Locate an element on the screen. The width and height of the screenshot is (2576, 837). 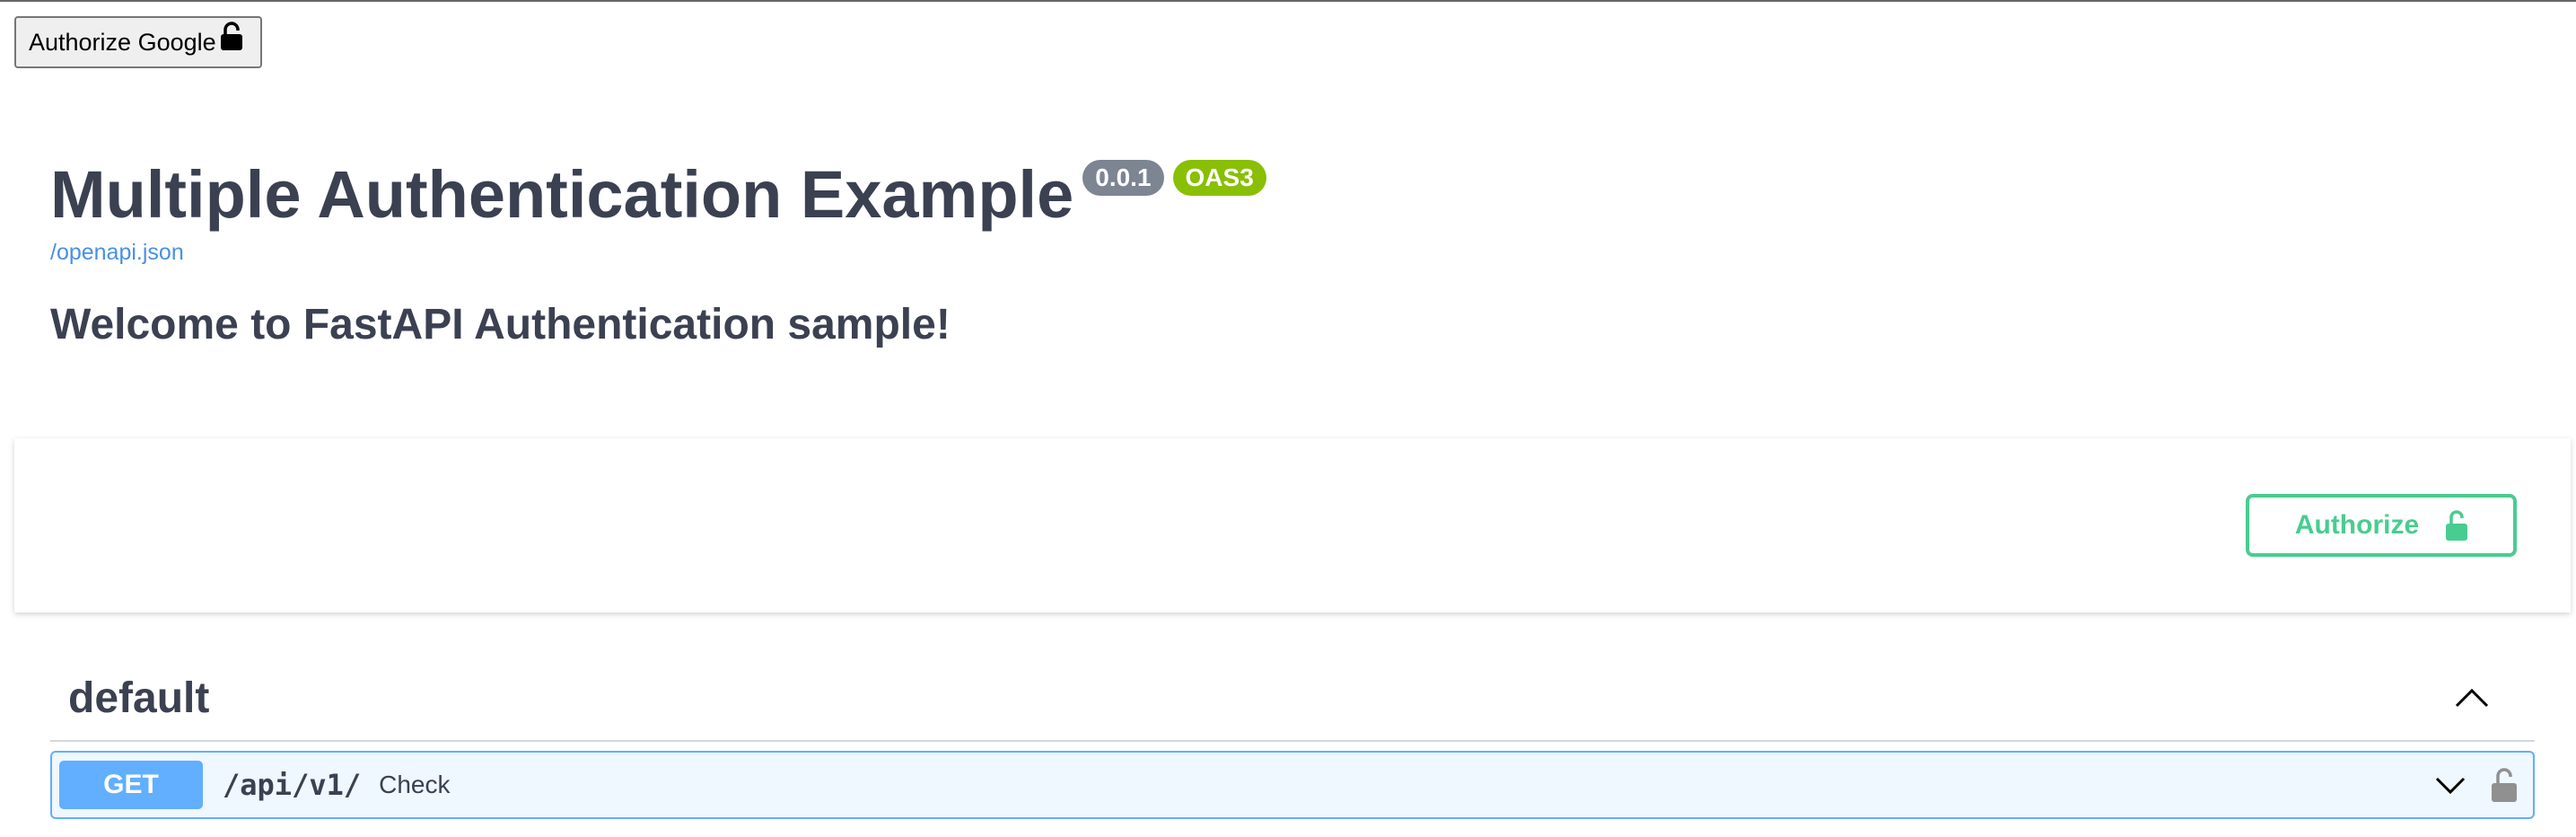
tag-name: default is located at coordinates (139, 698).